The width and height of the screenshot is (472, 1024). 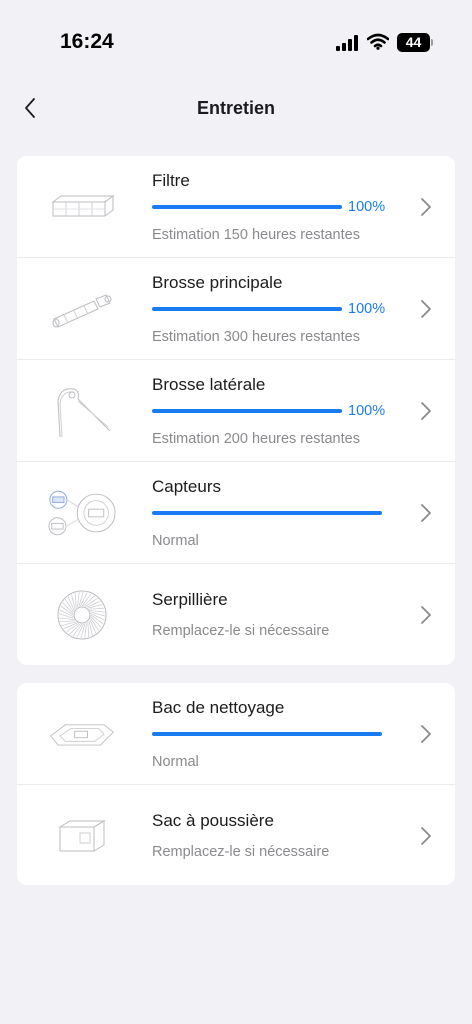 What do you see at coordinates (82, 615) in the screenshot?
I see `mop-icon` at bounding box center [82, 615].